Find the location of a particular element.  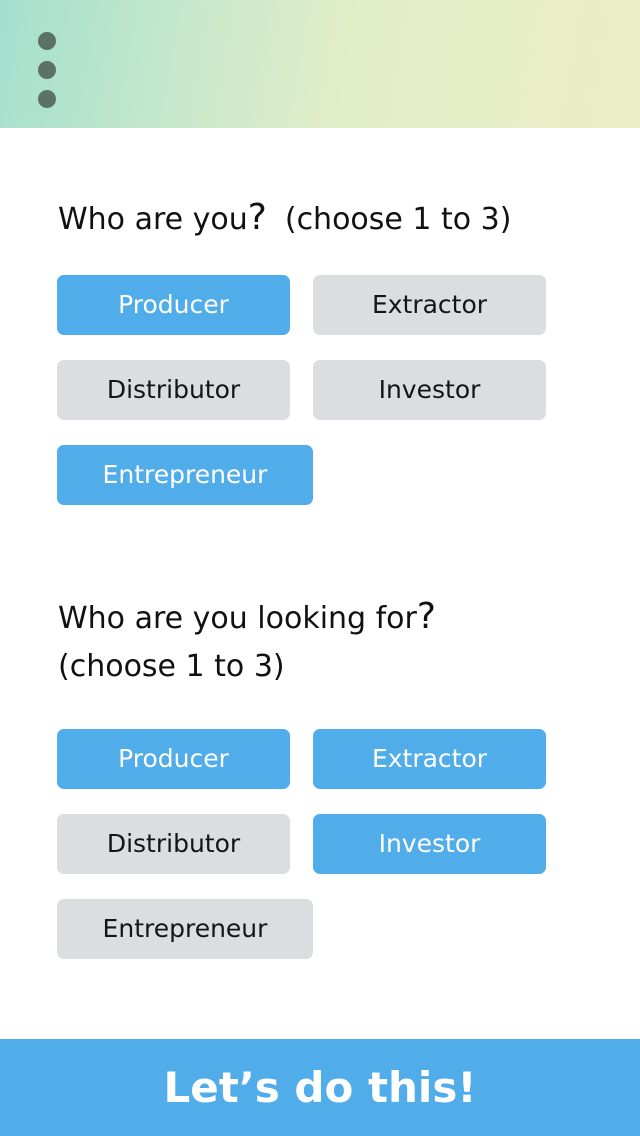

target-option-entrepreneur: Entrepreneur is located at coordinates (185, 929).